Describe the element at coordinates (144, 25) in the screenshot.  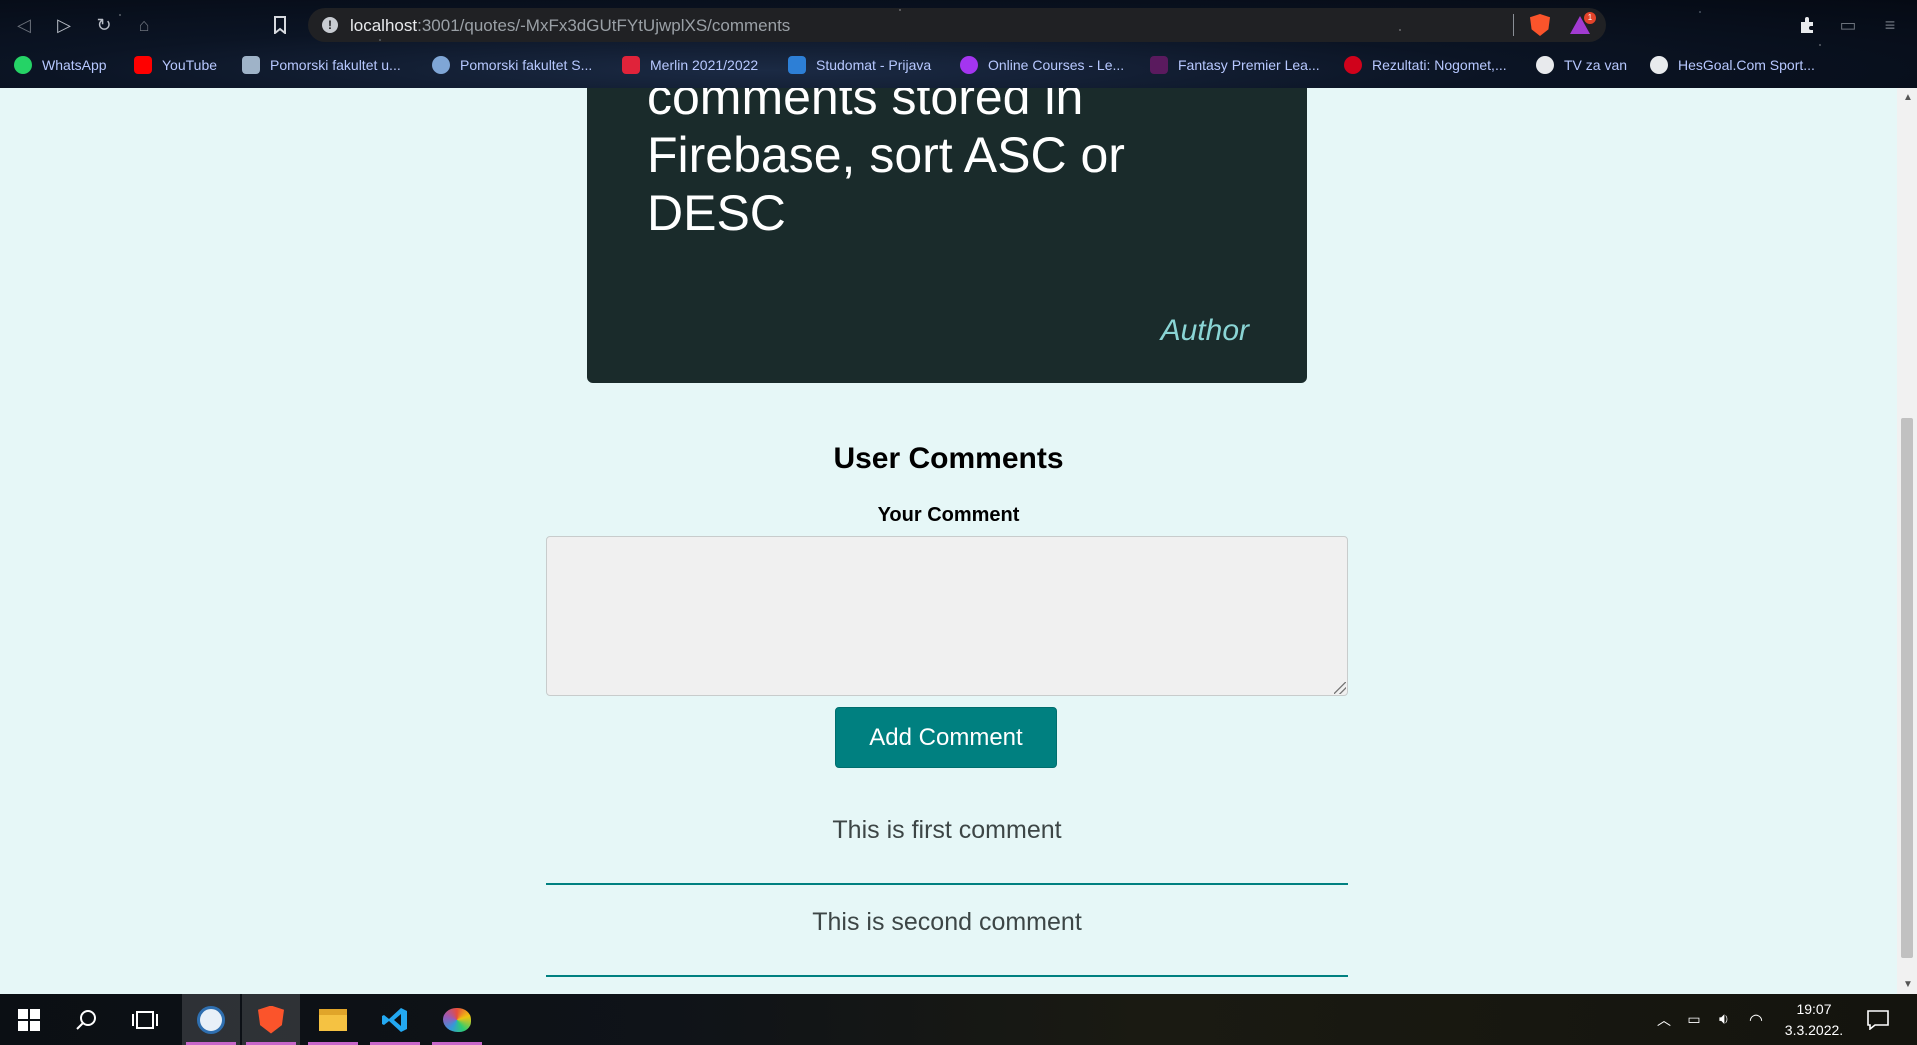
I see `home-icon: ⌂` at that location.